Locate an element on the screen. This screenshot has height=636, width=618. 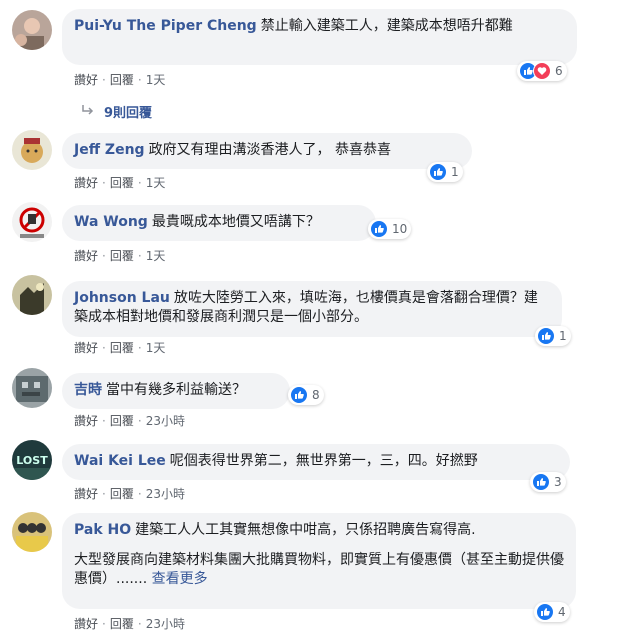
reaction-summary: 4 is located at coordinates (552, 612).